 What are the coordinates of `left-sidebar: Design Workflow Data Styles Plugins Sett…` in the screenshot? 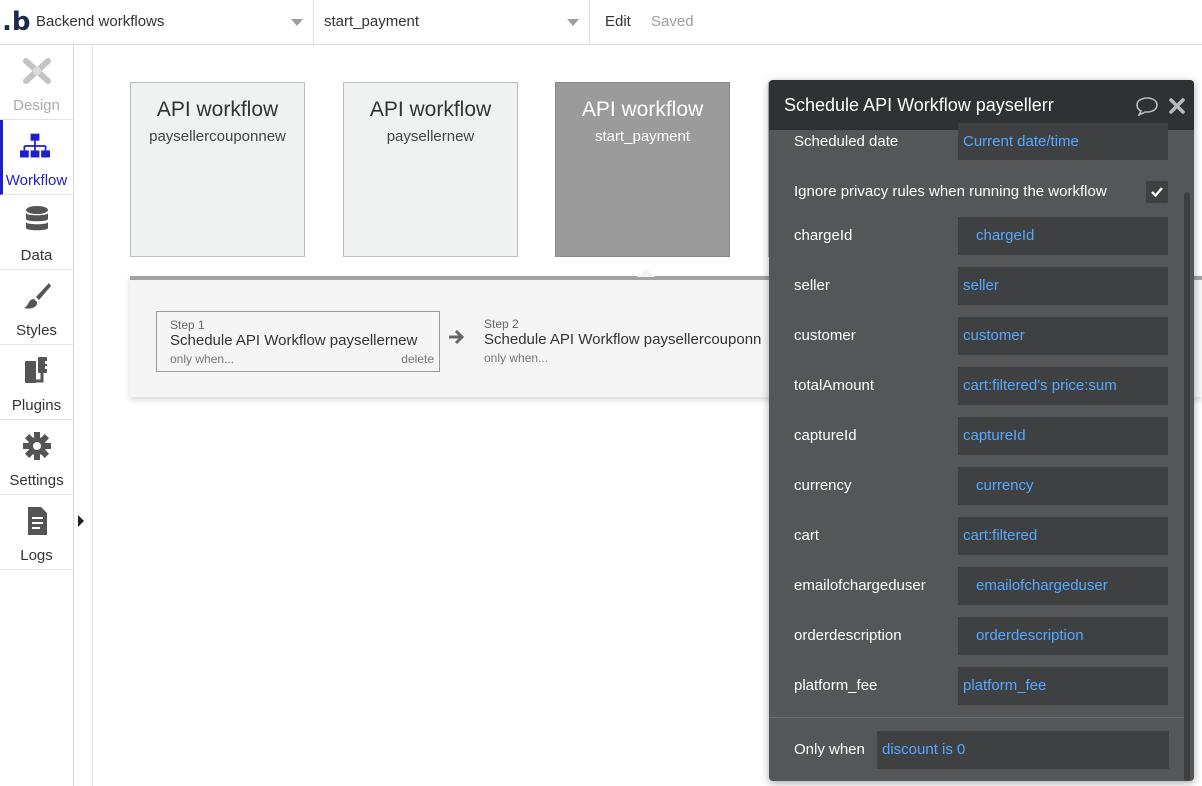 It's located at (42, 415).